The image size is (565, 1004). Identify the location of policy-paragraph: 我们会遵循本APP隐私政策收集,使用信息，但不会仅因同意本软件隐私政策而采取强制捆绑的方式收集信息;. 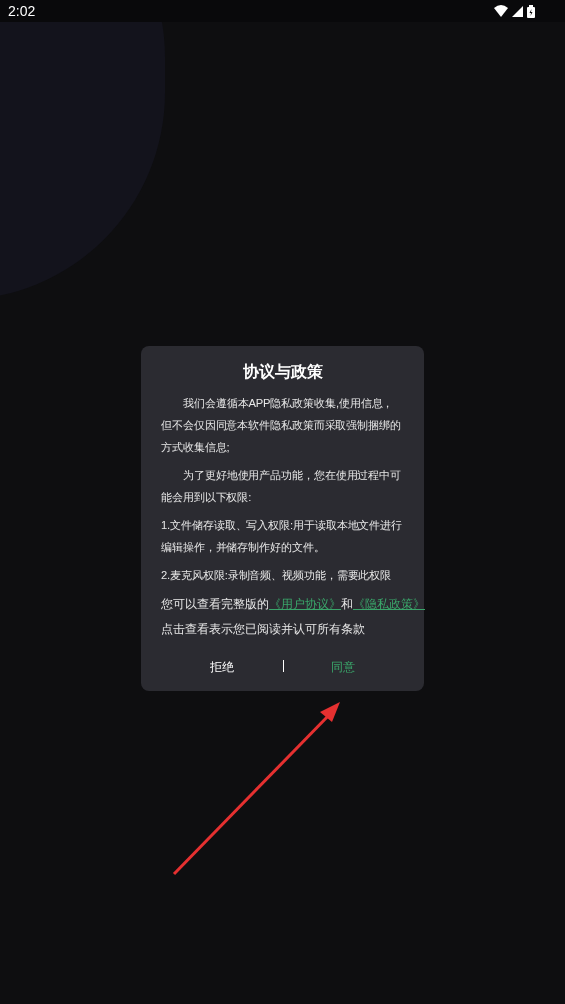
(281, 425).